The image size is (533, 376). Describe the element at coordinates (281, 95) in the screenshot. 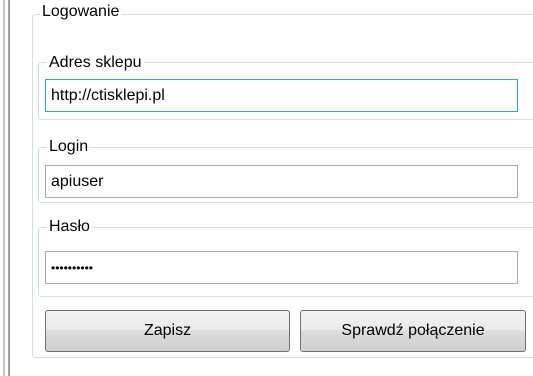

I see `shop-address-input` at that location.